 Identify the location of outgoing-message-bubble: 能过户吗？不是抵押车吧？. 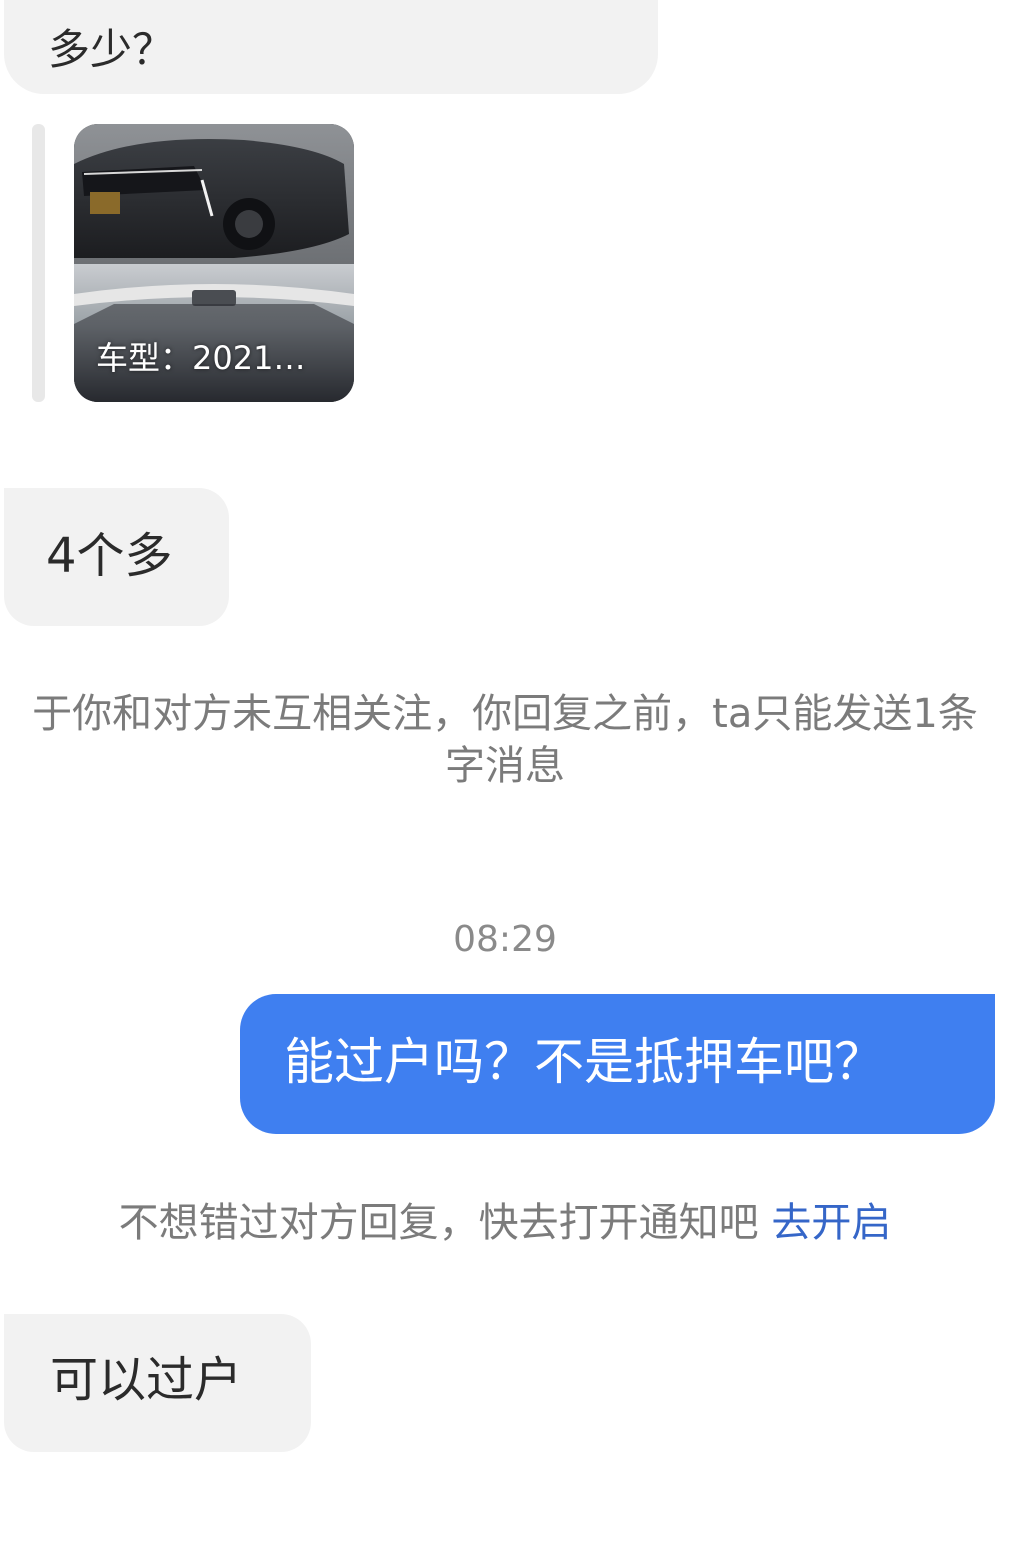
(617, 1064).